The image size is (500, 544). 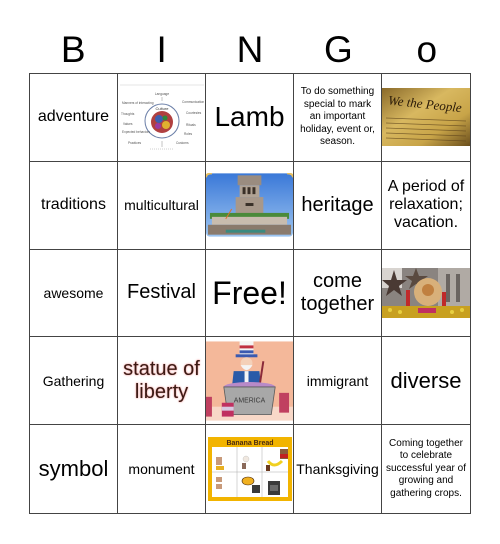 I want to click on cell-text: A period of relaxation; vacation., so click(x=426, y=204).